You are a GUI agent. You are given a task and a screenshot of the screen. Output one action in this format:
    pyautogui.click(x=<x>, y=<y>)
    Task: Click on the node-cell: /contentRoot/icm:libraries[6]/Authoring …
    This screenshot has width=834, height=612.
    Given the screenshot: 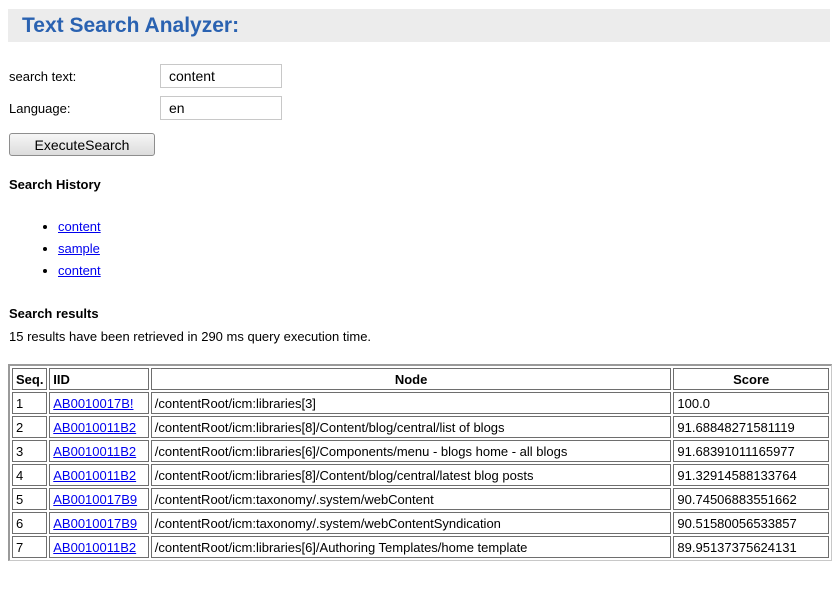 What is the action you would take?
    pyautogui.click(x=411, y=547)
    